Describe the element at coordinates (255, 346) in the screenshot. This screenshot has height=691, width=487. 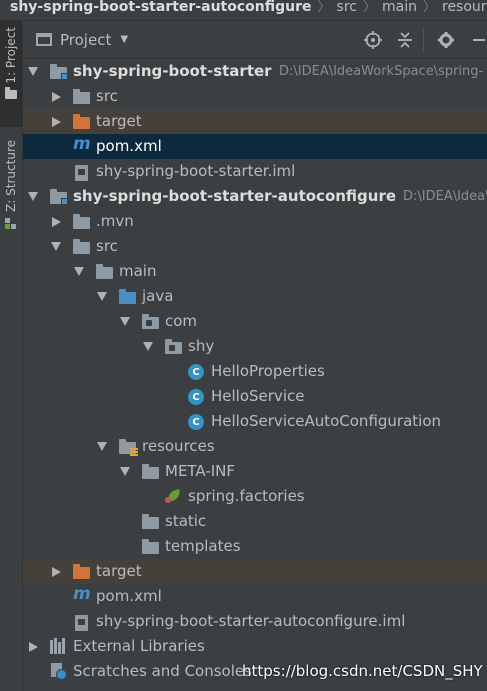
I see `tree-row: shy` at that location.